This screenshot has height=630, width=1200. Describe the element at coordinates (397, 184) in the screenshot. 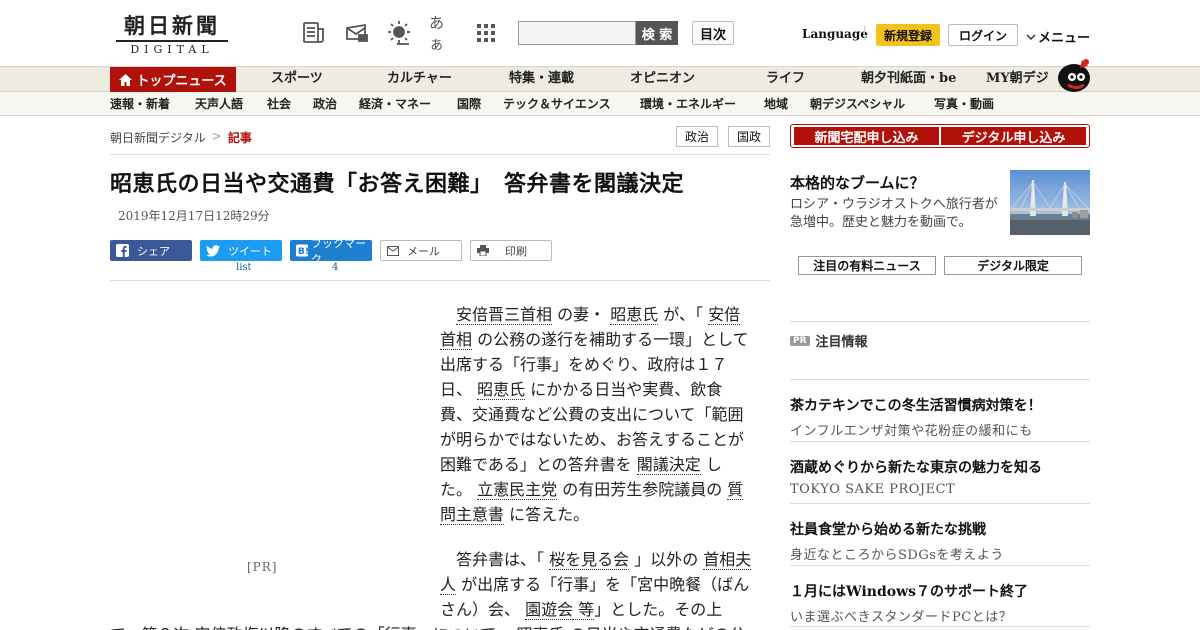

I see `article-headline: 昭恵氏の日当や交通費「お答え困難」 答弁書を閣議決定` at that location.